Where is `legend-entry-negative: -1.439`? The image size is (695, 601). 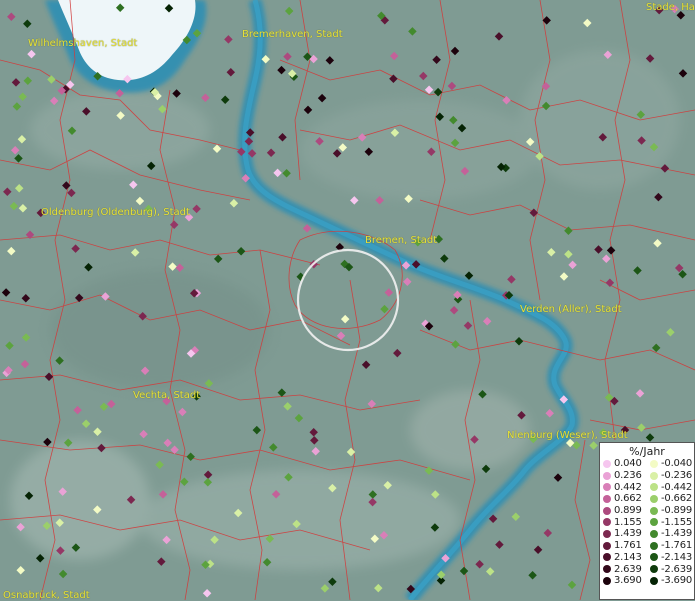 legend-entry-negative: -1.439 is located at coordinates (670, 533).